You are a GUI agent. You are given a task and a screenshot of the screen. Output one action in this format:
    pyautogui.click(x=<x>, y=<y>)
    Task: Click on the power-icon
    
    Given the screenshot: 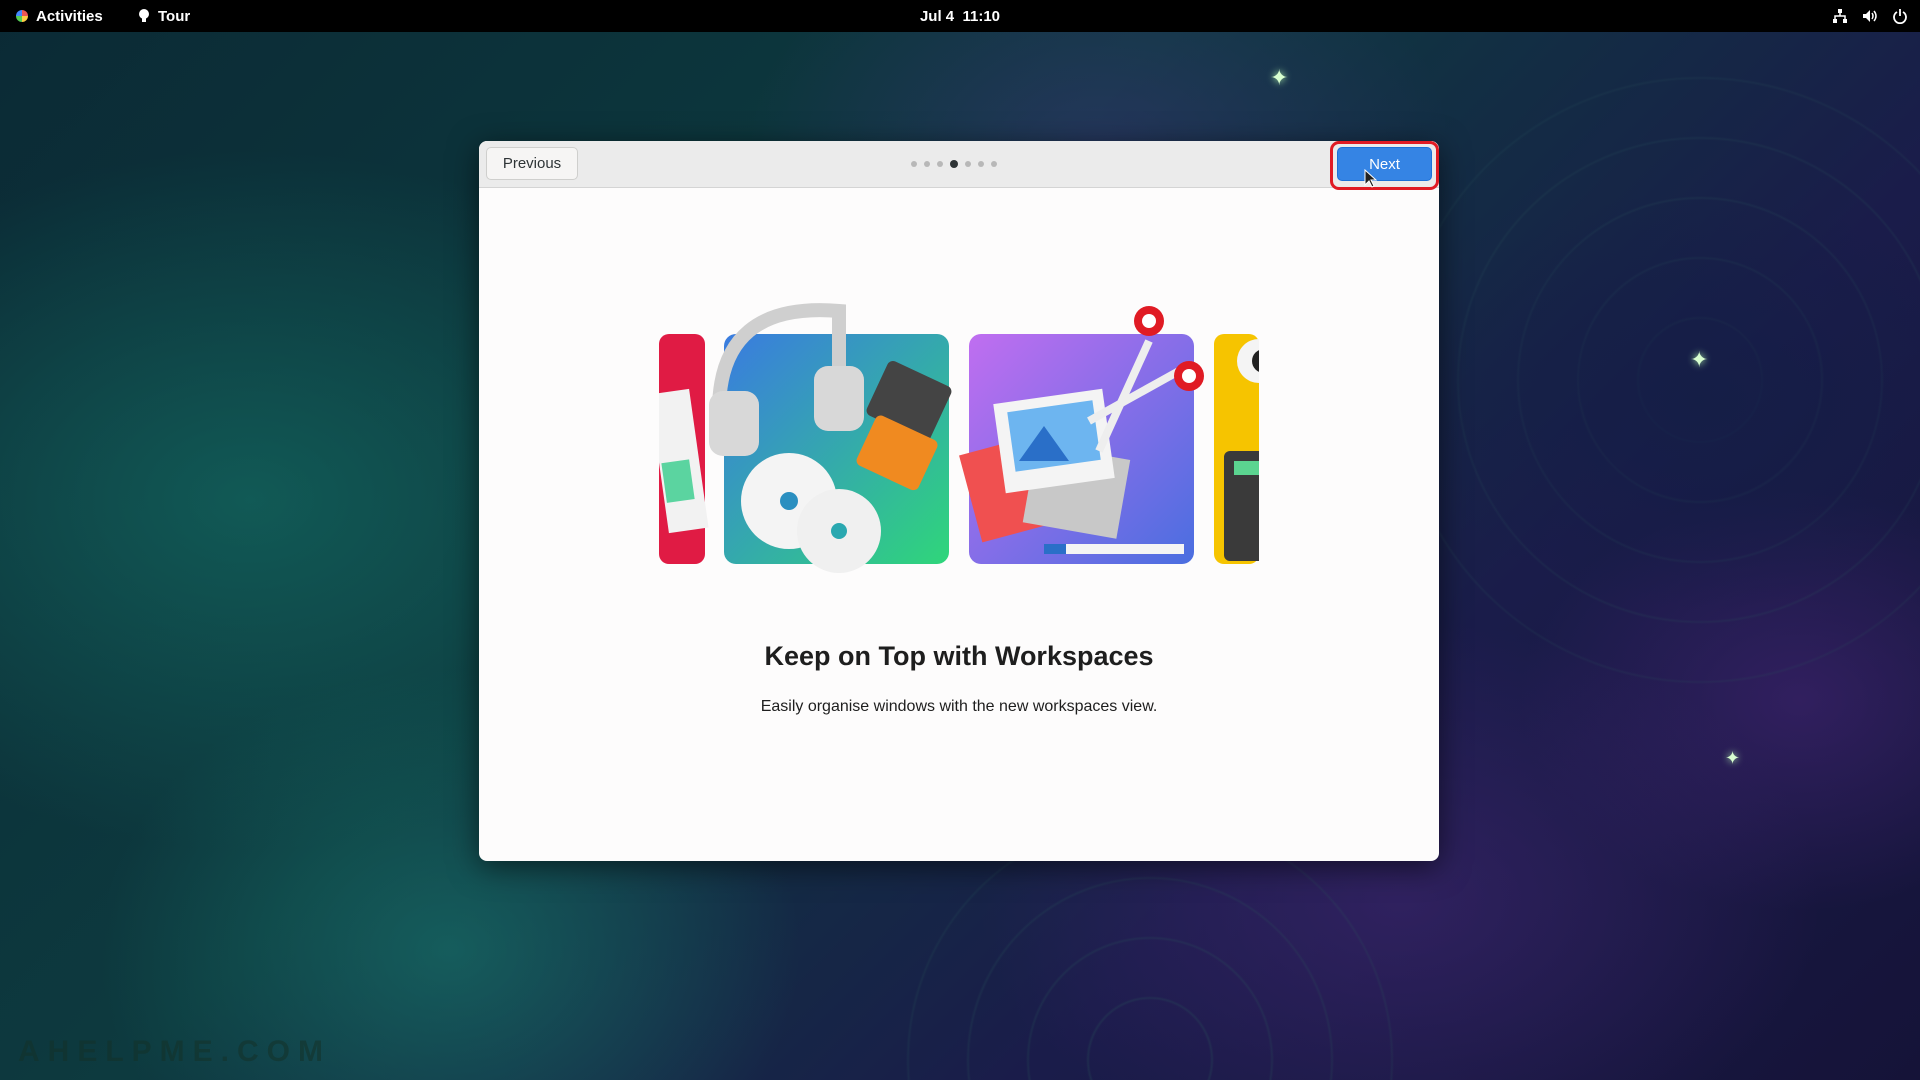 What is the action you would take?
    pyautogui.click(x=1900, y=16)
    